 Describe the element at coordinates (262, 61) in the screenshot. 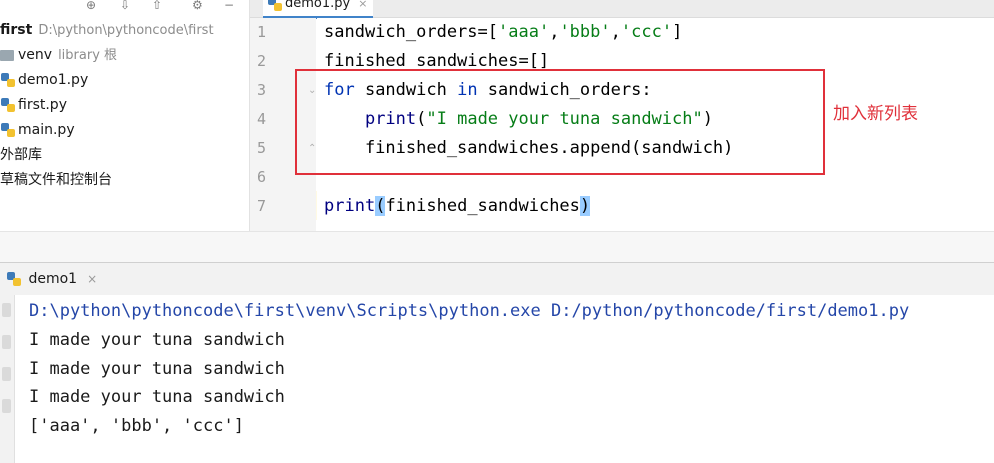

I see `line-number: 2` at that location.